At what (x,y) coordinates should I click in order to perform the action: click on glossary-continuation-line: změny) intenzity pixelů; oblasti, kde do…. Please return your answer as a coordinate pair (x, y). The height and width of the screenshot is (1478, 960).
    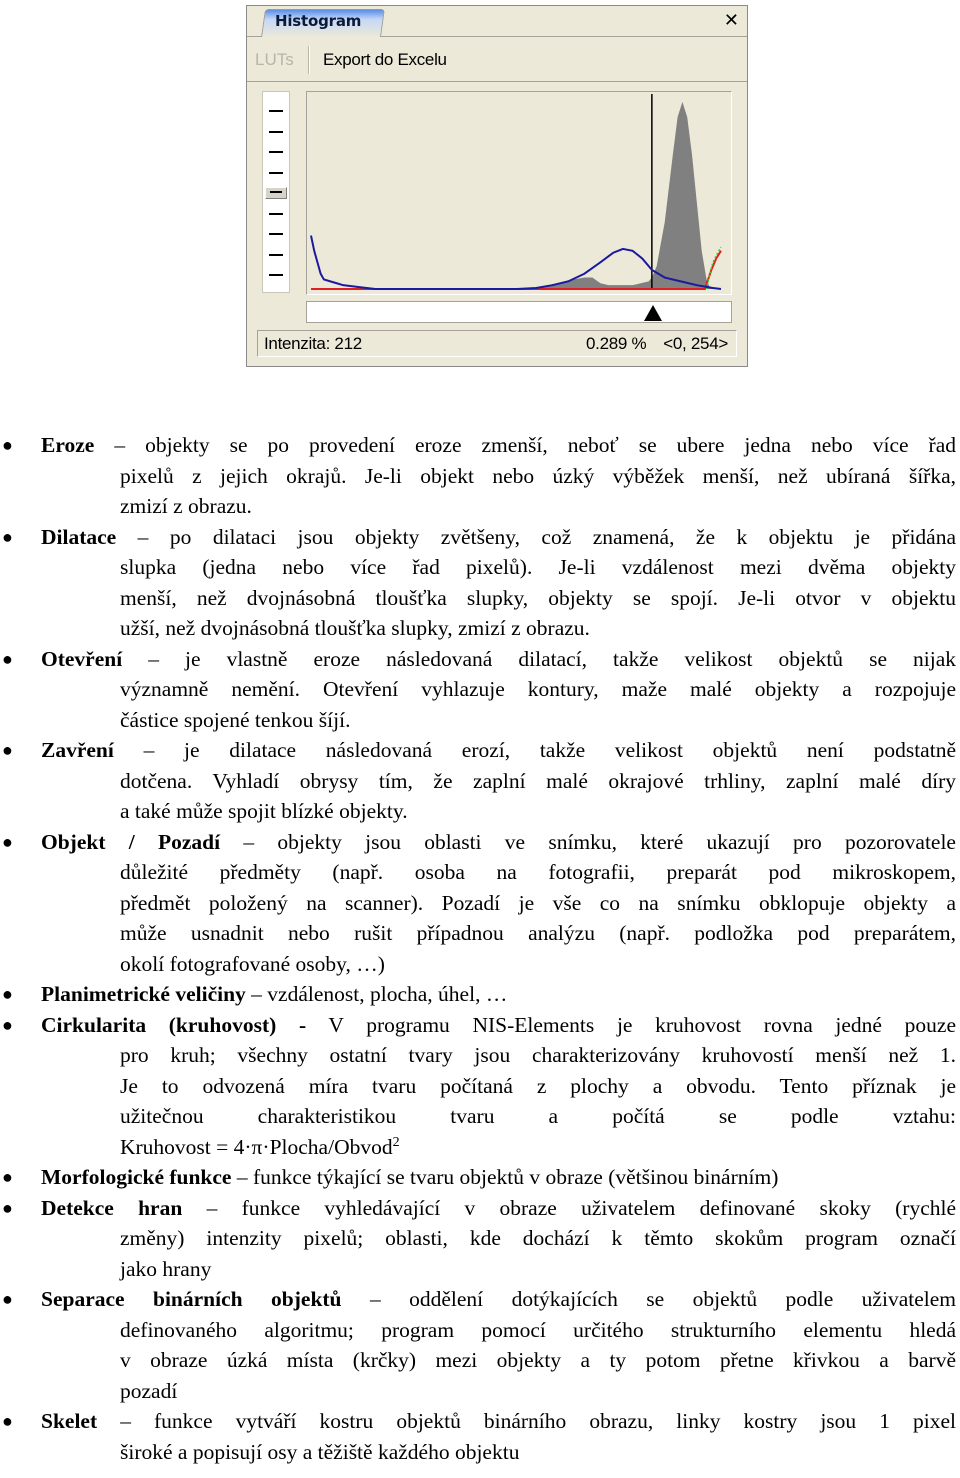
    Looking at the image, I should click on (538, 1238).